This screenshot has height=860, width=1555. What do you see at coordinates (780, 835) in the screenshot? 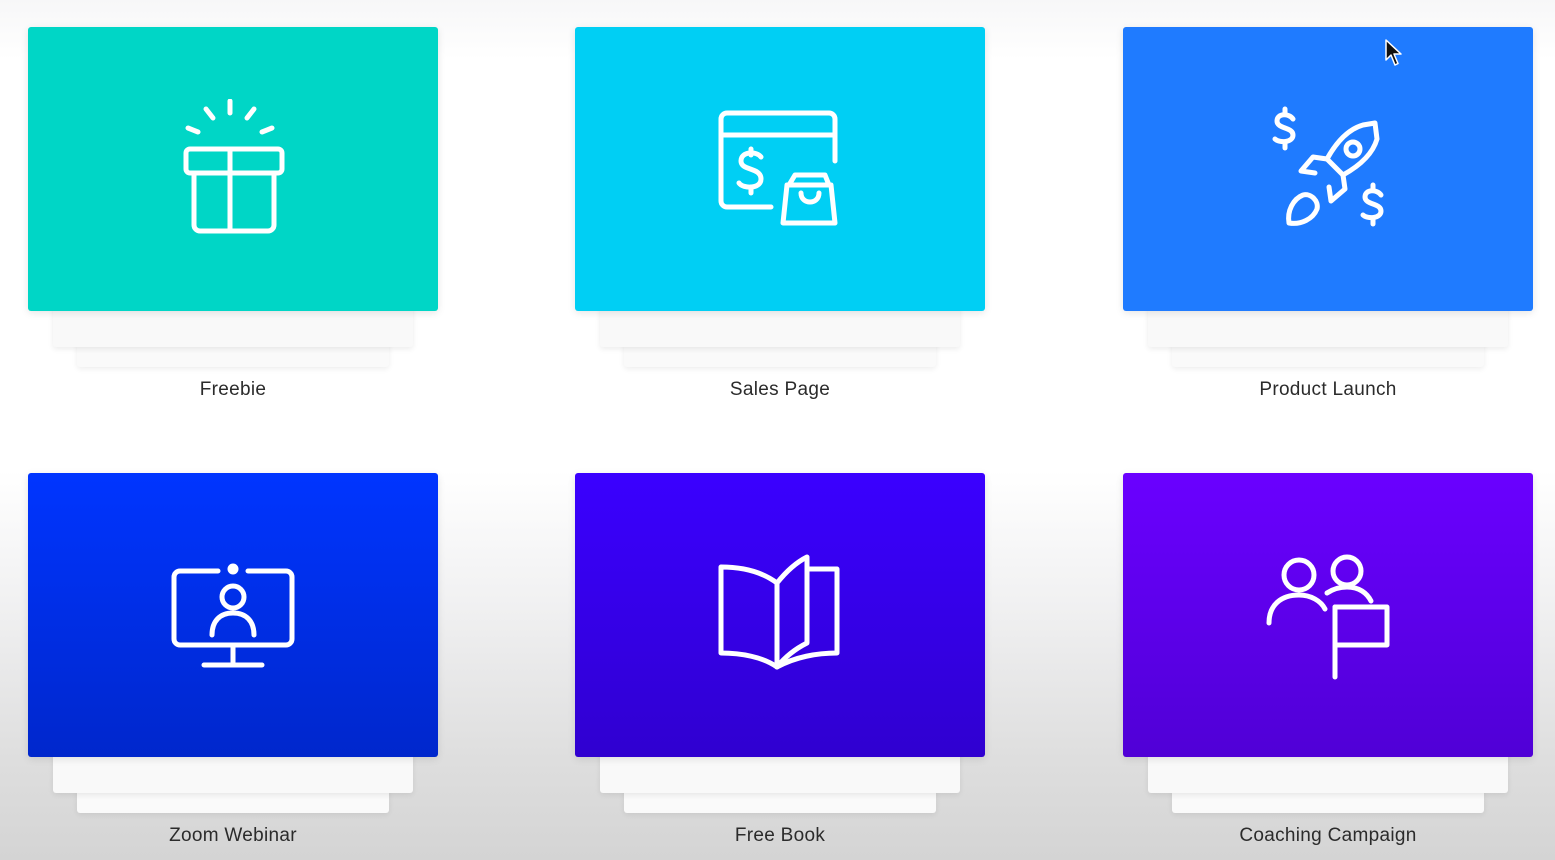
I see `template-label: Free Book` at bounding box center [780, 835].